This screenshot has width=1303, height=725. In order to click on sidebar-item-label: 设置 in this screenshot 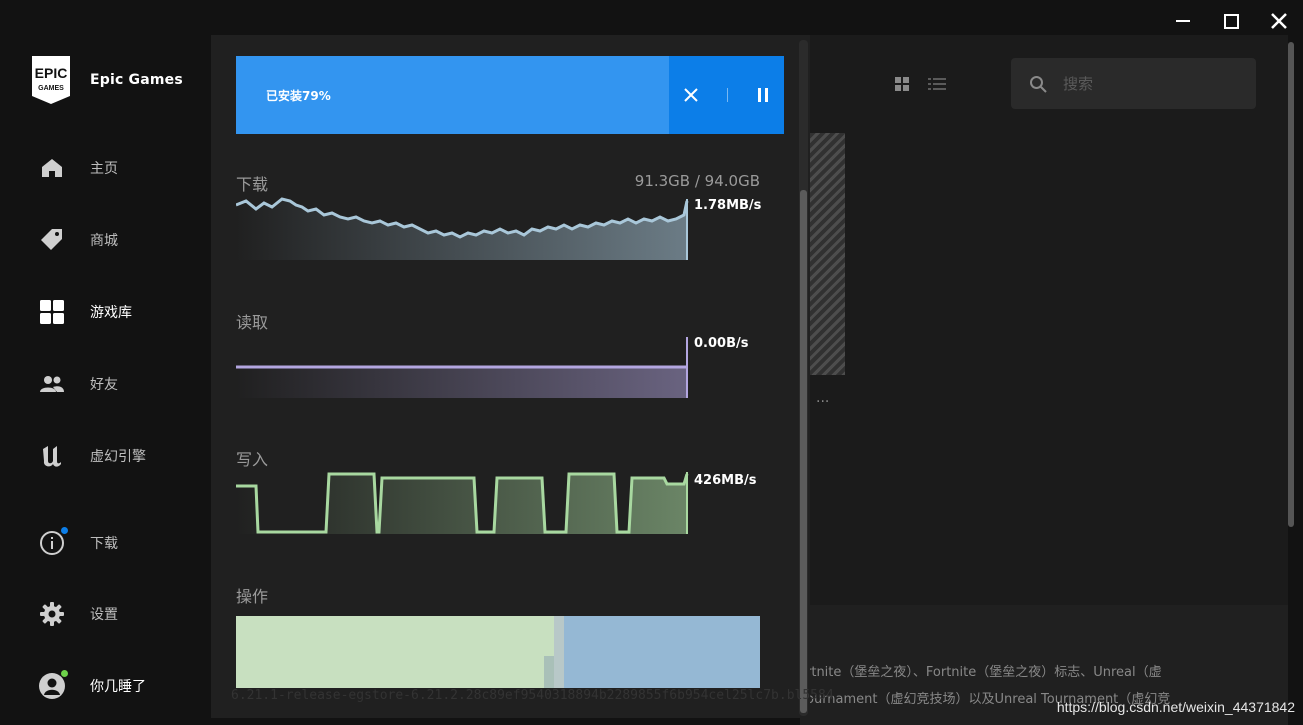, I will do `click(104, 615)`.